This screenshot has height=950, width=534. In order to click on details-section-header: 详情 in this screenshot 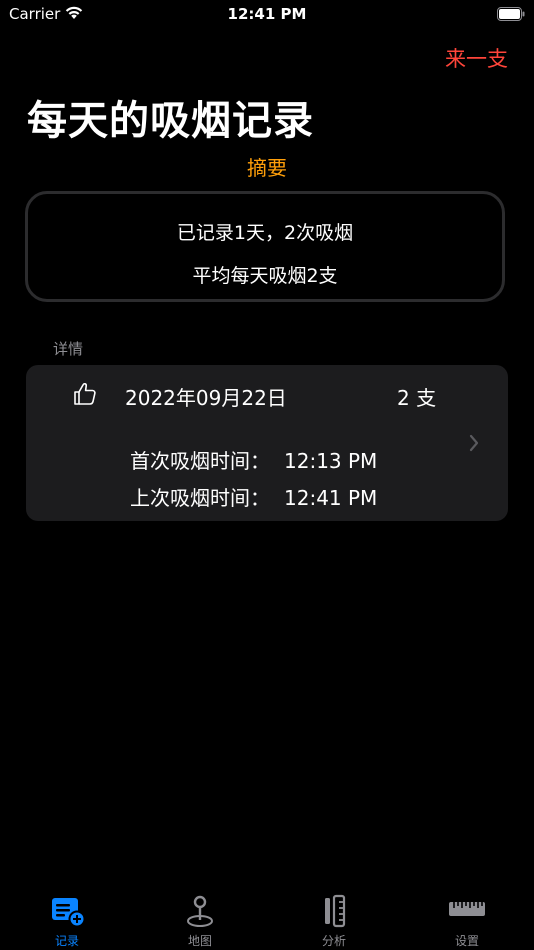, I will do `click(68, 349)`.